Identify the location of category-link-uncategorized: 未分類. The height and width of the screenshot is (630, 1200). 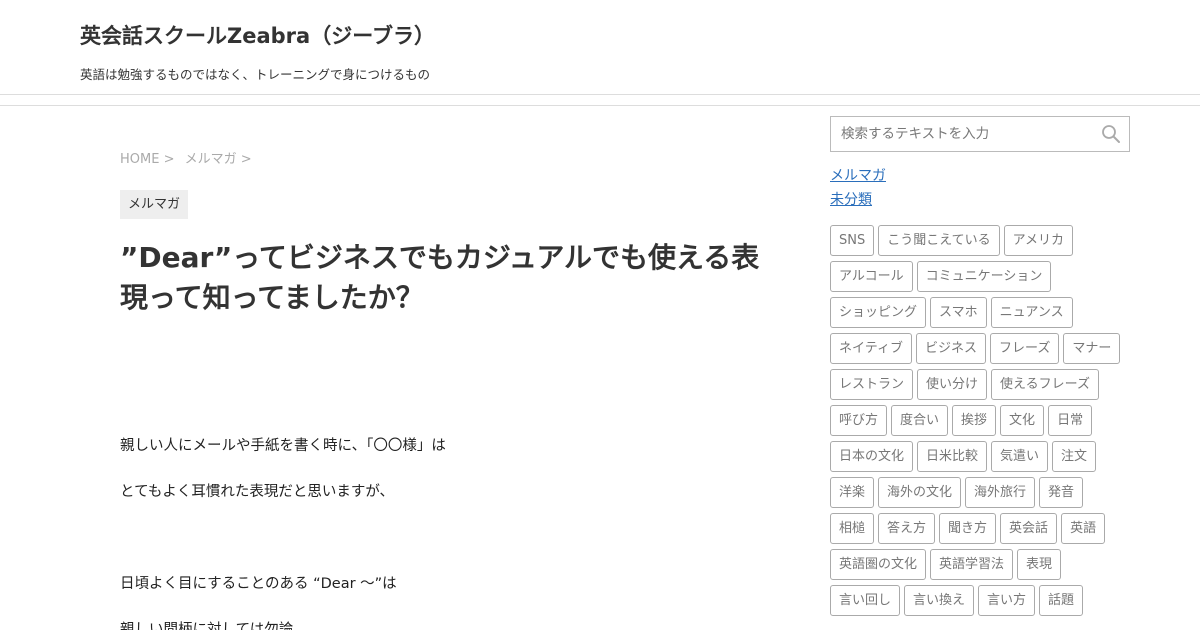
(851, 199).